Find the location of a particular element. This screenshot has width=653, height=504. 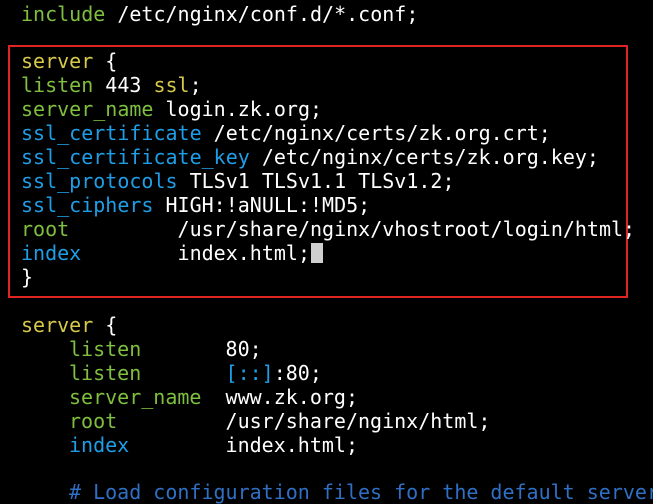

index-line: index index.html; is located at coordinates (172, 253).